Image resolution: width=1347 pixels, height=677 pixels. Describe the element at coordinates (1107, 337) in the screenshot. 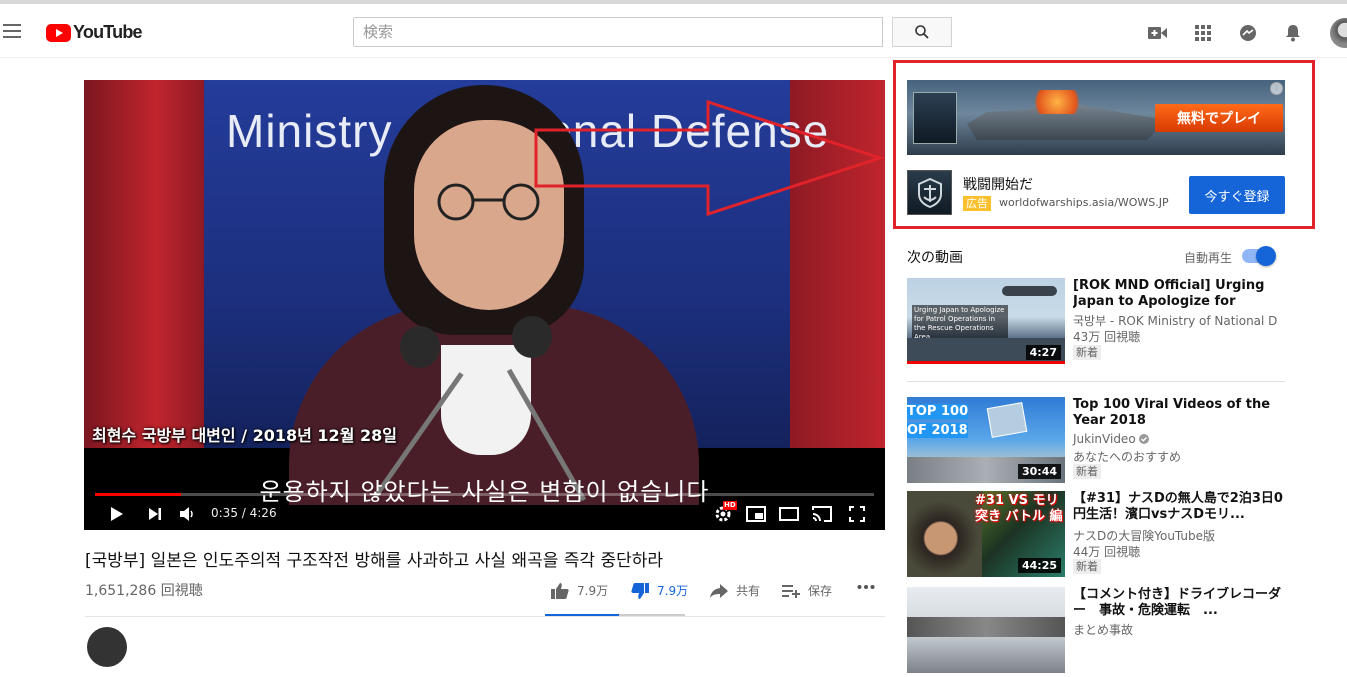

I see `view-count: 43万 回視聴` at that location.